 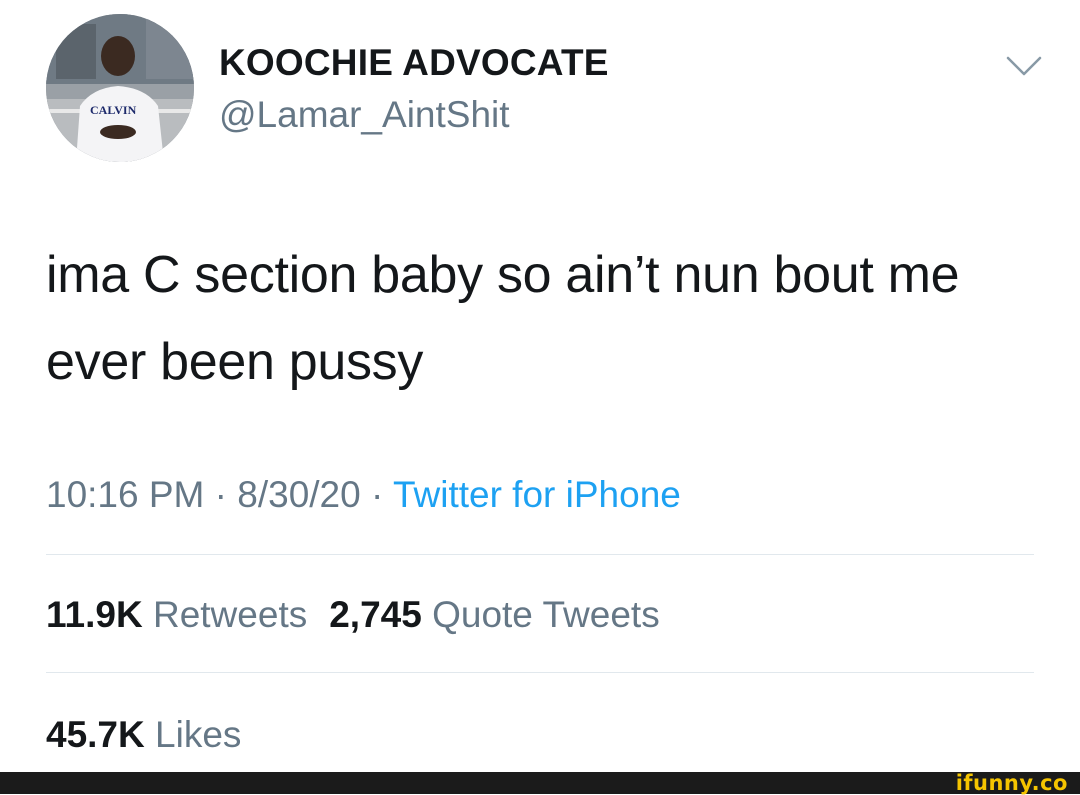 I want to click on tweet-time: 10:16 PM, so click(x=125, y=494).